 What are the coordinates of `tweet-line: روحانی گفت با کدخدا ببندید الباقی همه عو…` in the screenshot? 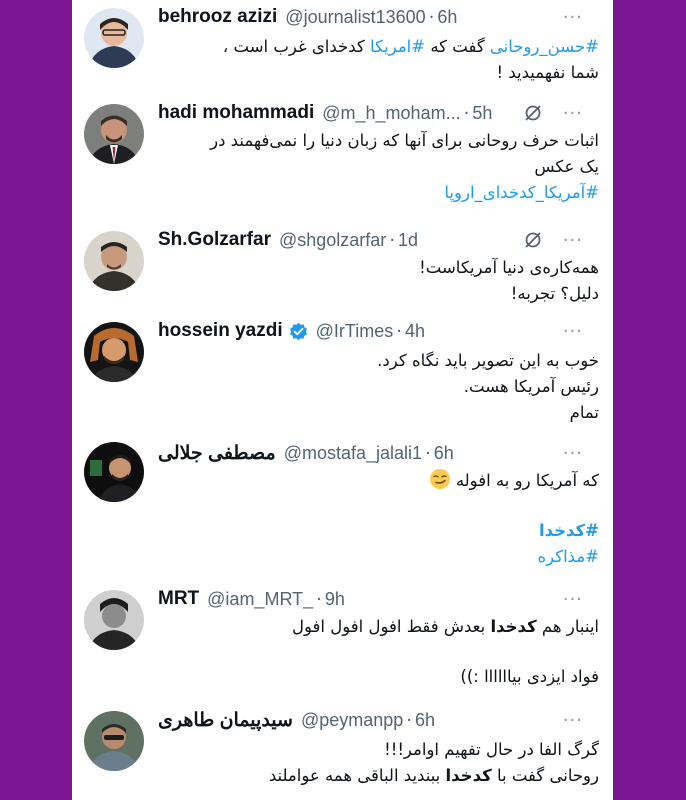 It's located at (378, 776).